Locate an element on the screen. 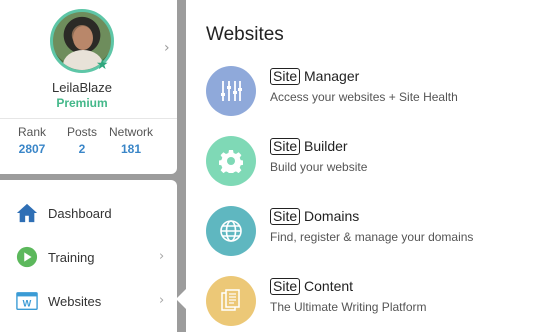  site-title: Site Builder is located at coordinates (309, 146).